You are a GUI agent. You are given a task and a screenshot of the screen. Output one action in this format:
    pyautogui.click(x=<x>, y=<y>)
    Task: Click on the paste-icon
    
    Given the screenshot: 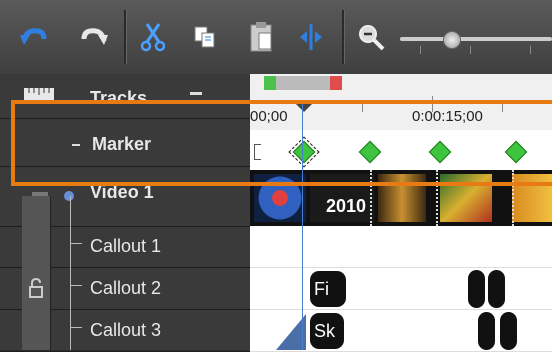 What is the action you would take?
    pyautogui.click(x=261, y=37)
    